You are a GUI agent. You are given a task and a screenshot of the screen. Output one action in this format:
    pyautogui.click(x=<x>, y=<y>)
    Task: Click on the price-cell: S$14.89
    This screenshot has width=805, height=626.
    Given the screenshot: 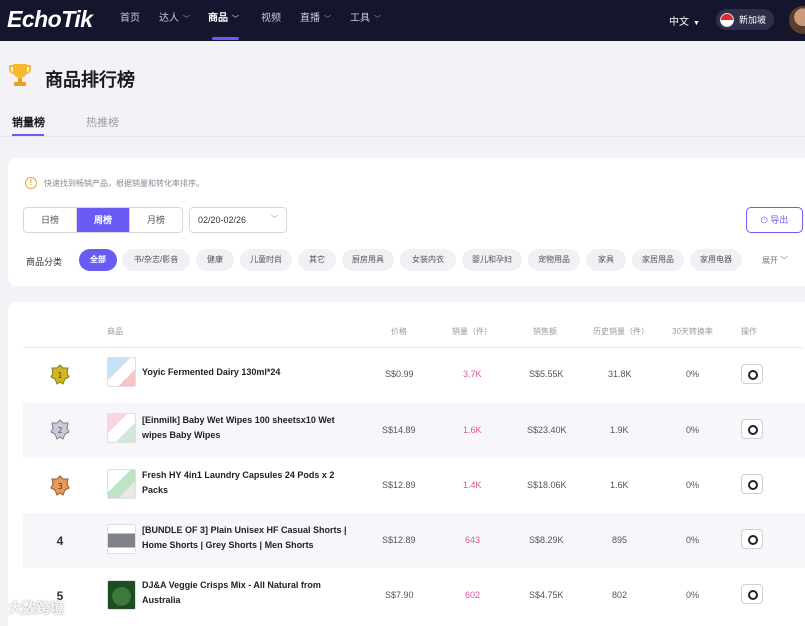 What is the action you would take?
    pyautogui.click(x=399, y=430)
    